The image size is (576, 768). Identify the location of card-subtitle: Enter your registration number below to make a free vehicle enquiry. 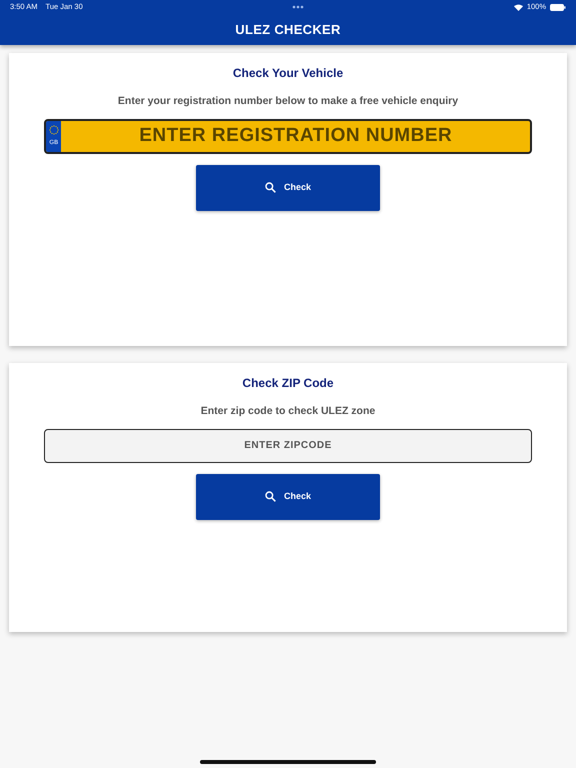
(288, 100).